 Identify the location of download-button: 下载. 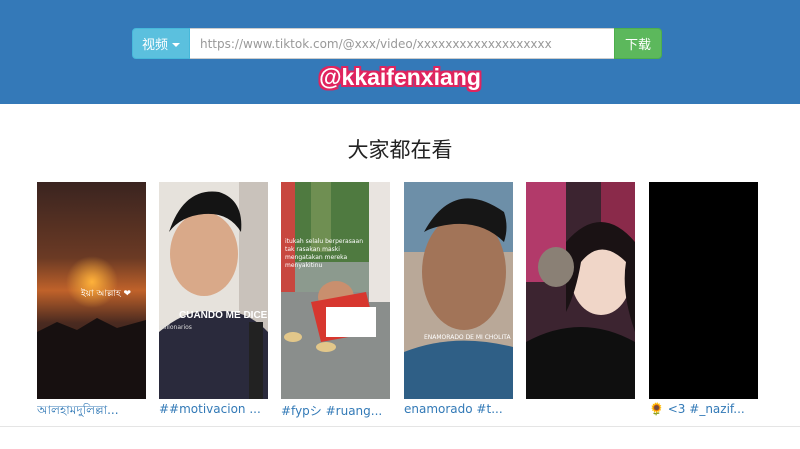
(638, 43).